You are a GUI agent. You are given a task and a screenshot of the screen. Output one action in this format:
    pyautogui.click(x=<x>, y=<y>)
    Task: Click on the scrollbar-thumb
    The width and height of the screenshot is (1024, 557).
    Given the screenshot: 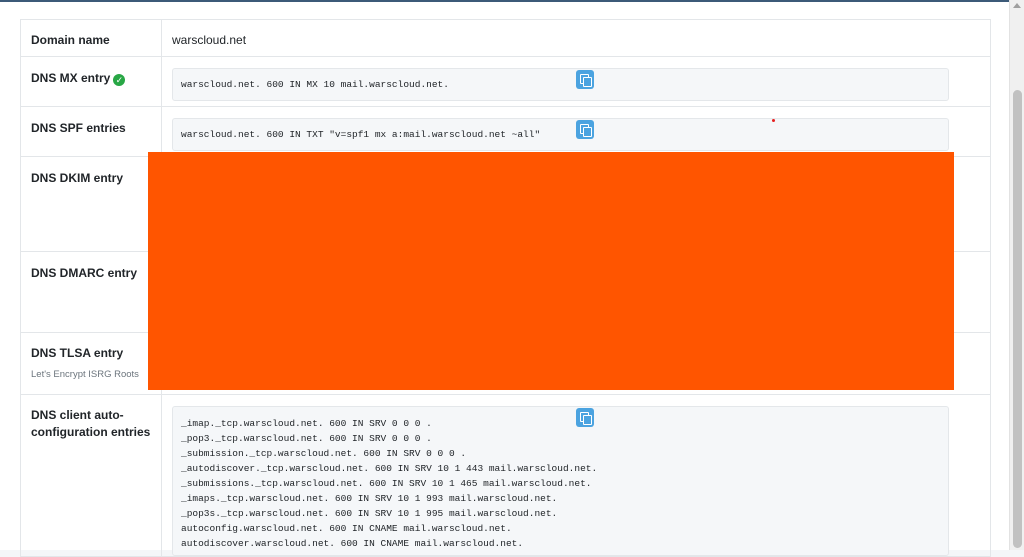 What is the action you would take?
    pyautogui.click(x=1017, y=319)
    